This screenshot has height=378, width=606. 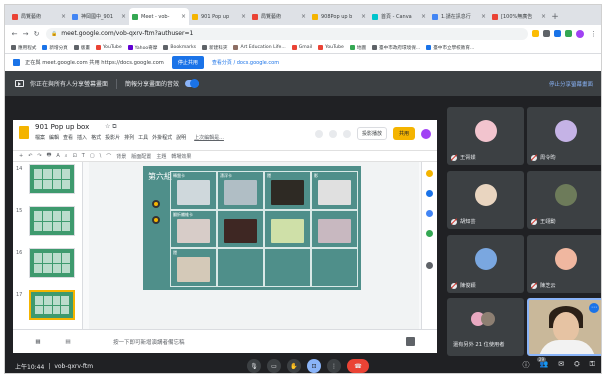 What do you see at coordinates (358, 366) in the screenshot?
I see `end-call-icon: ☎` at bounding box center [358, 366].